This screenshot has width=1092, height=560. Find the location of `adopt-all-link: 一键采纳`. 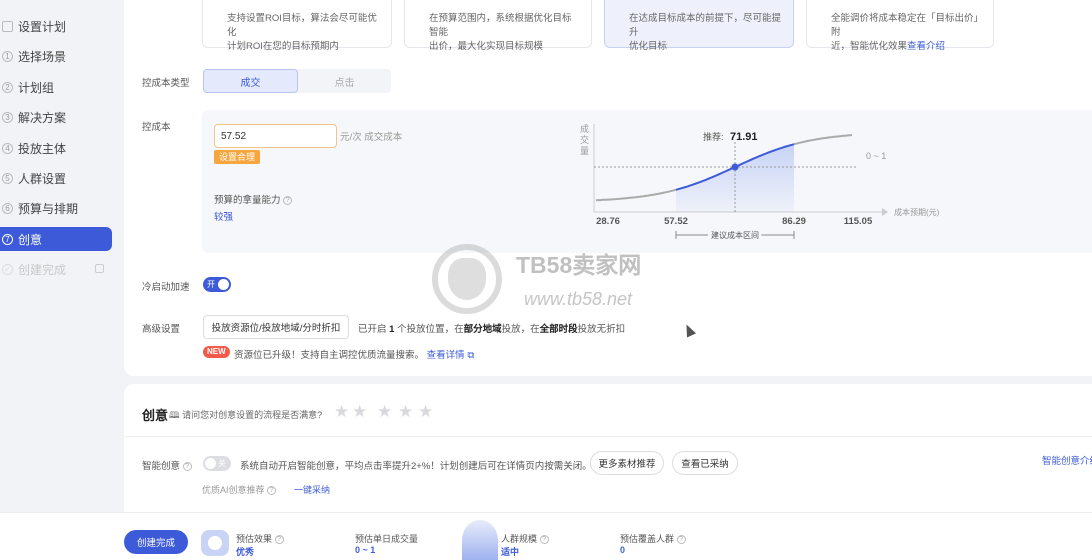

adopt-all-link: 一键采纳 is located at coordinates (312, 489).